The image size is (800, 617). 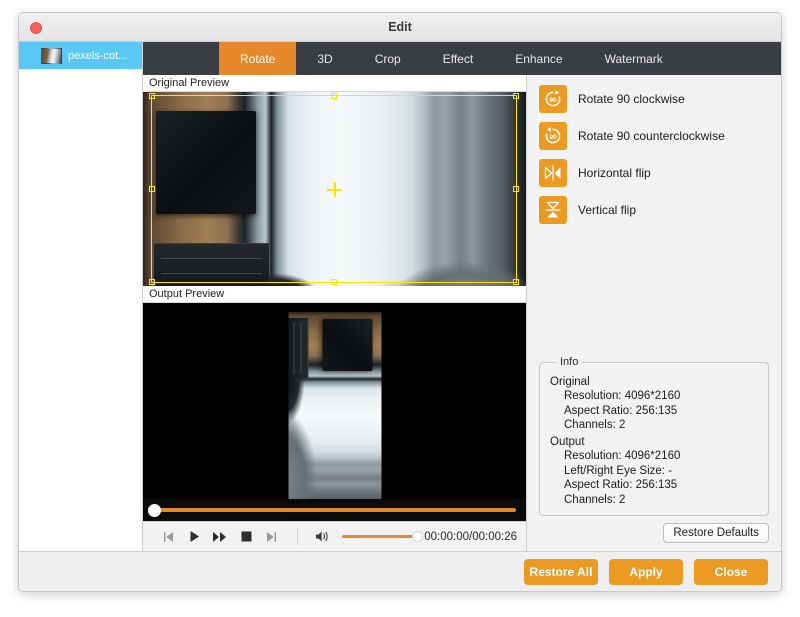 What do you see at coordinates (561, 571) in the screenshot?
I see `restore-all-button: Restore All` at bounding box center [561, 571].